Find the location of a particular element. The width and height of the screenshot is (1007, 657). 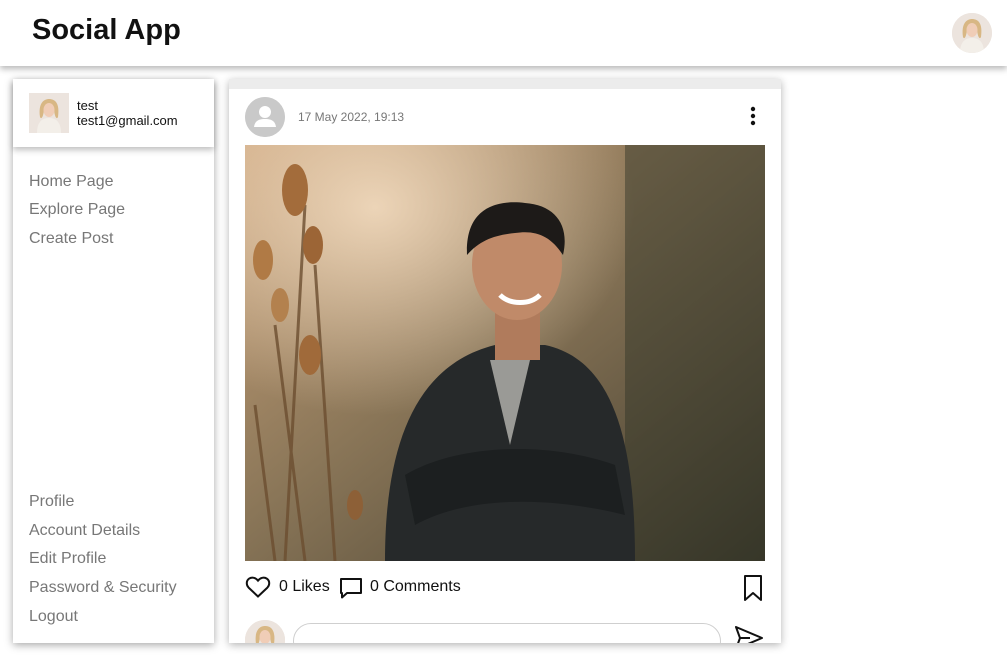

comment-bubble-icon is located at coordinates (351, 588).